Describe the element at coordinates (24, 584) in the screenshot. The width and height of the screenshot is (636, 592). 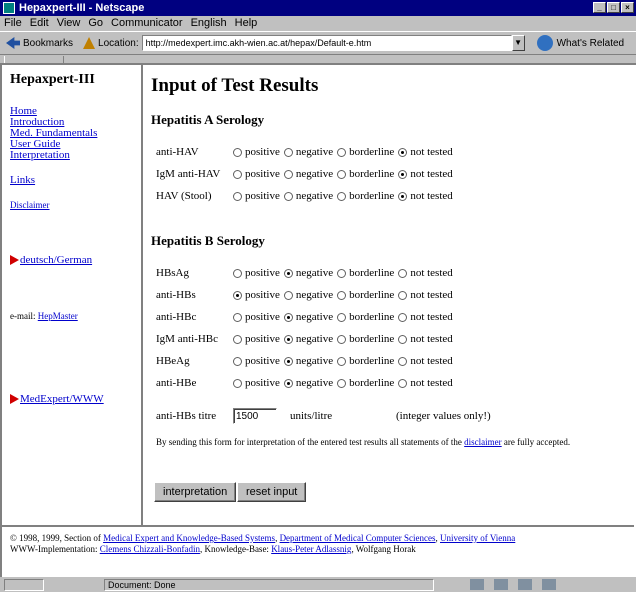
I see `security-icon` at that location.